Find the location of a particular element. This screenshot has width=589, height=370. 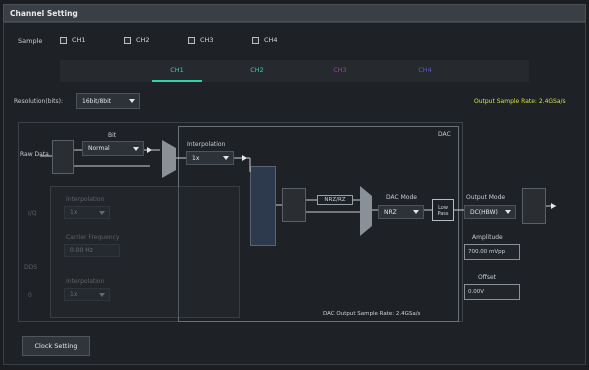

mux-shape is located at coordinates (169, 159).